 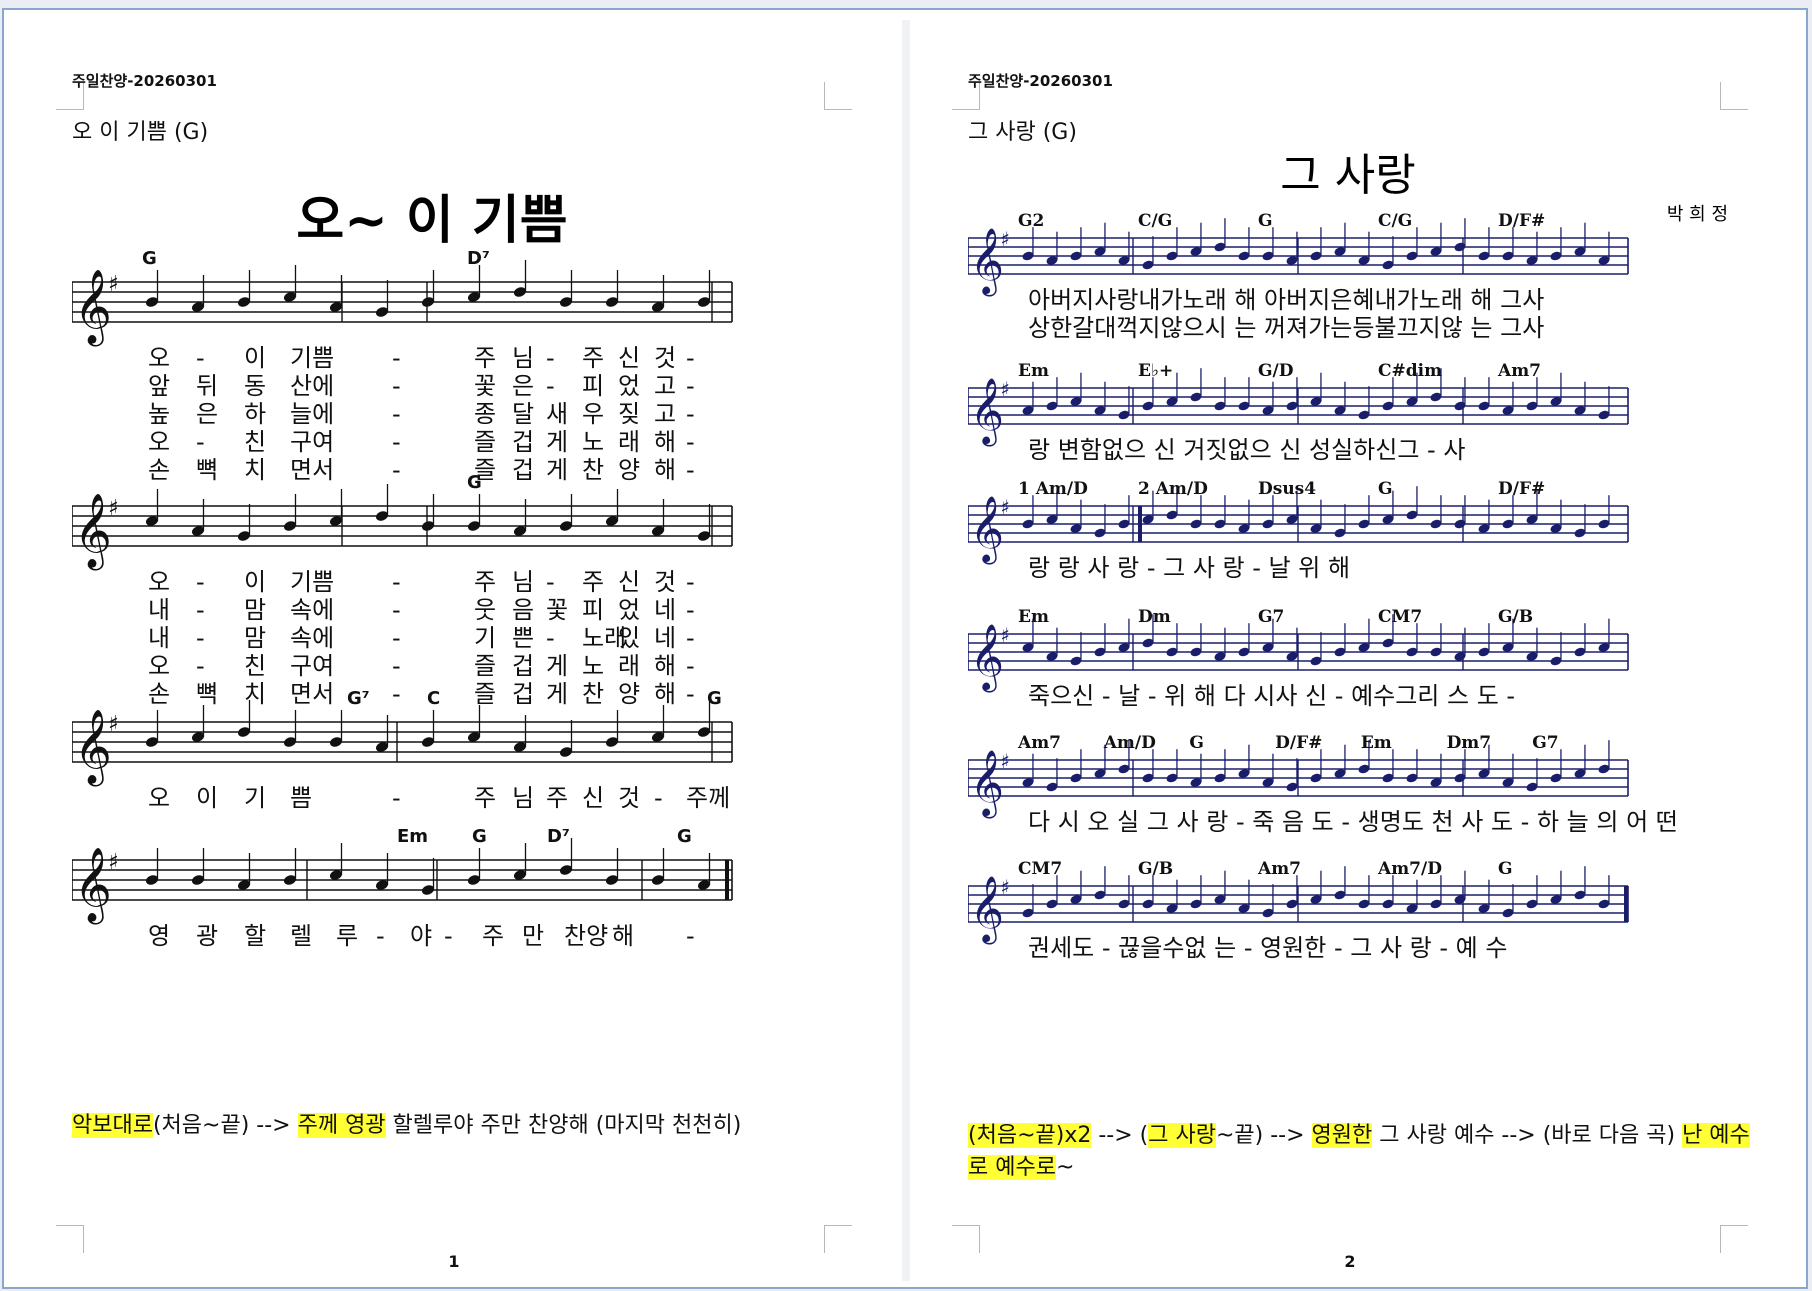 I want to click on lyric-syllable: 있, so click(x=629, y=638).